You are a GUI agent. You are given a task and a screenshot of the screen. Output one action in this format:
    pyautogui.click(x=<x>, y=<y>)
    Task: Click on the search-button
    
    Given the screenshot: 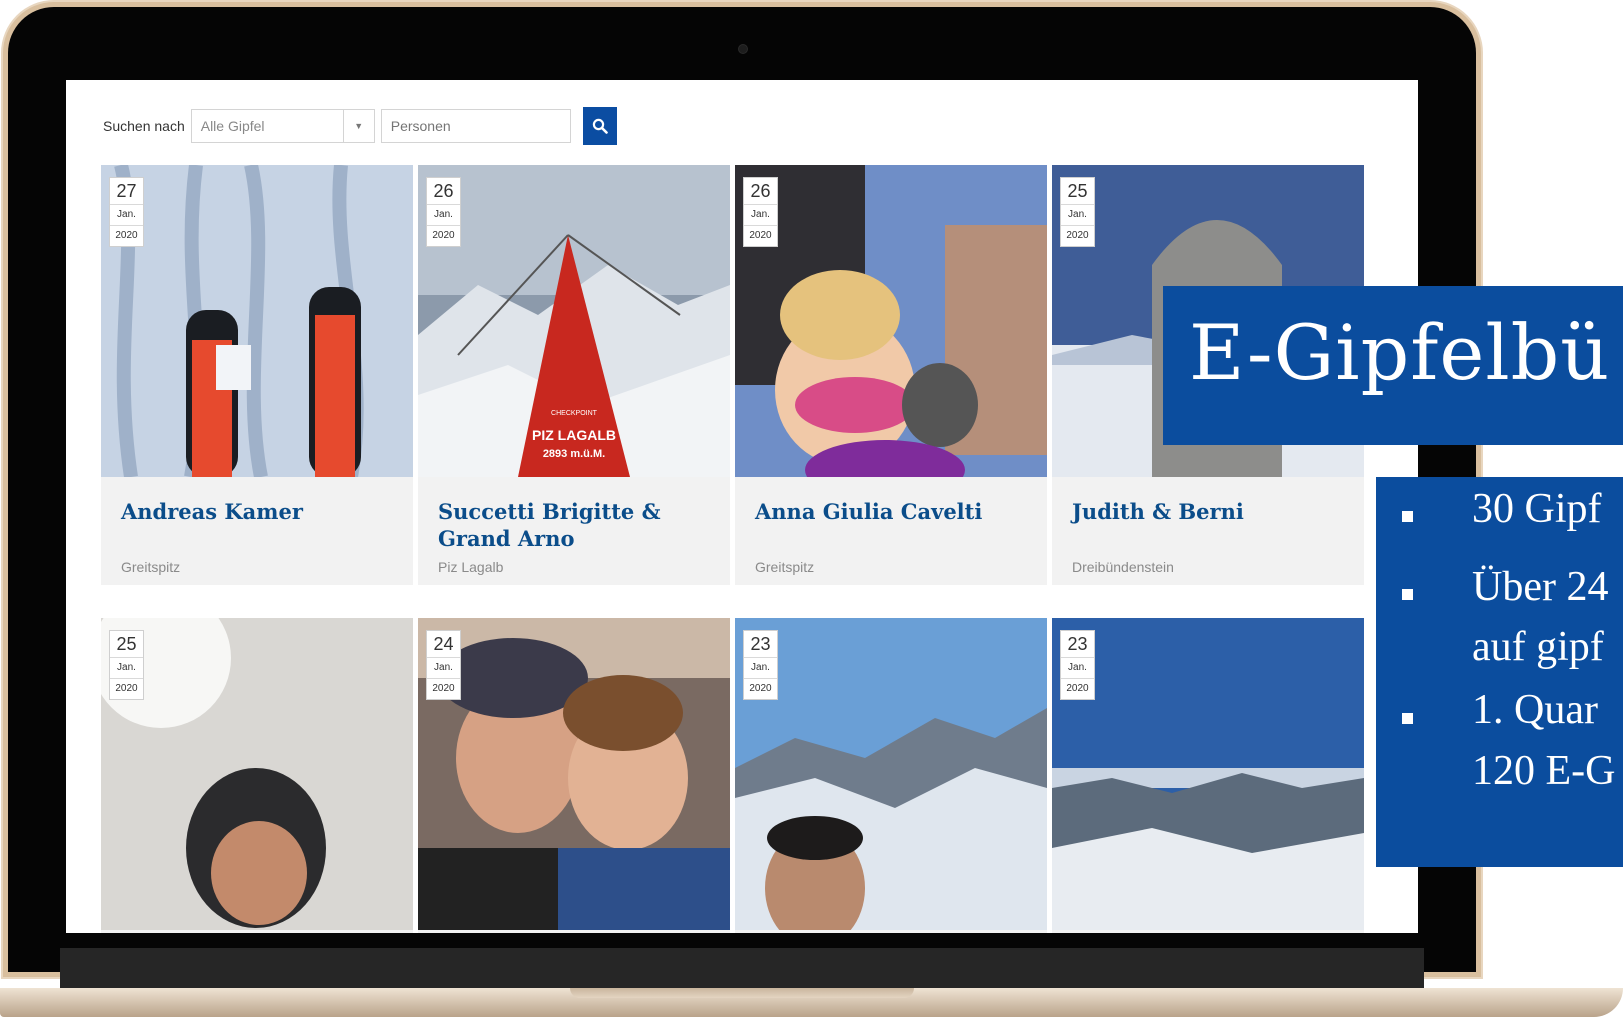 What is the action you would take?
    pyautogui.click(x=599, y=126)
    